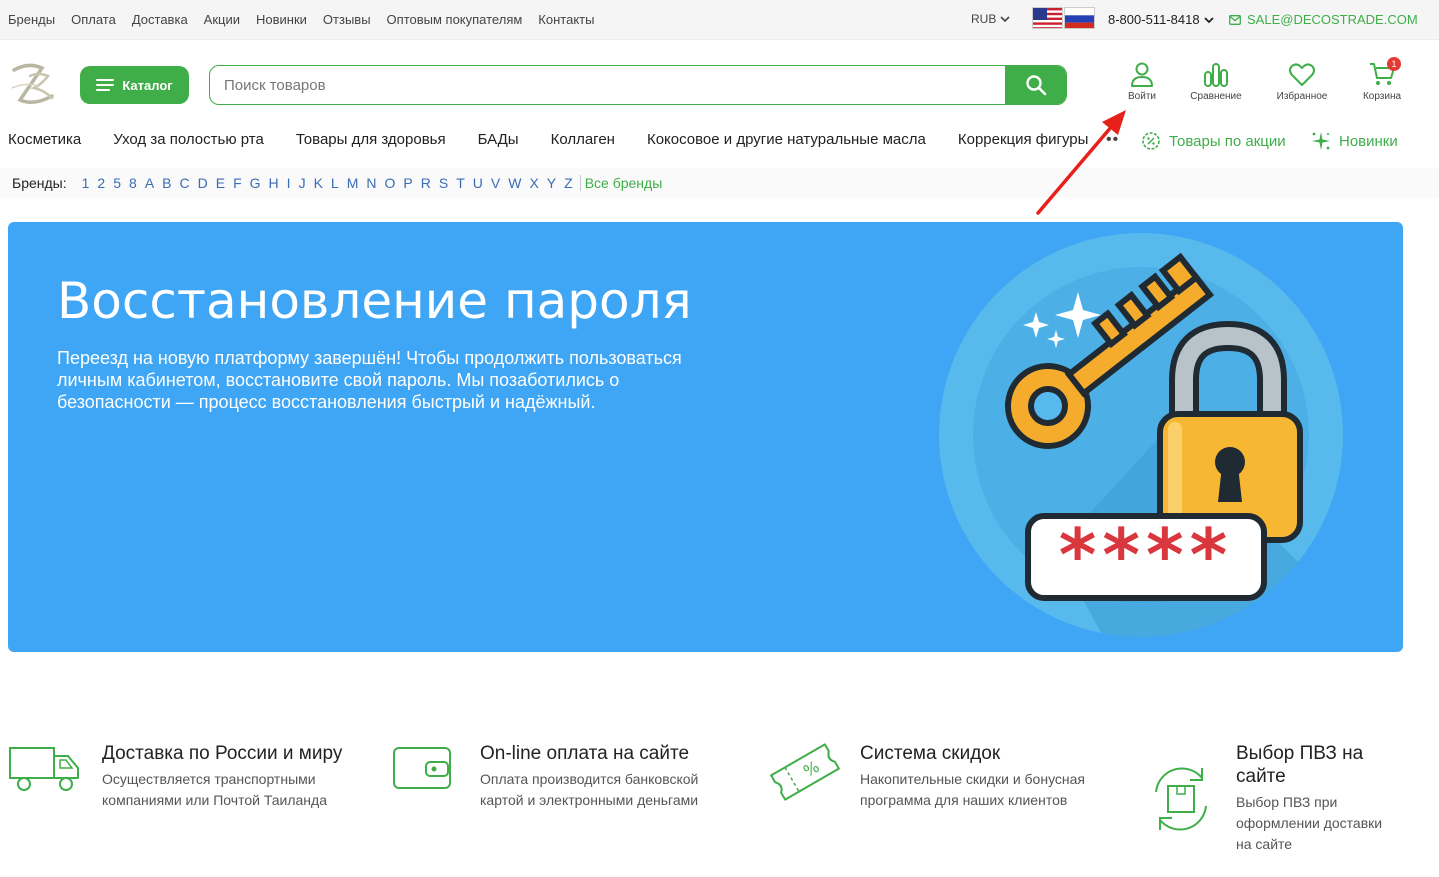  What do you see at coordinates (460, 183) in the screenshot?
I see `brand-letter-link: T` at bounding box center [460, 183].